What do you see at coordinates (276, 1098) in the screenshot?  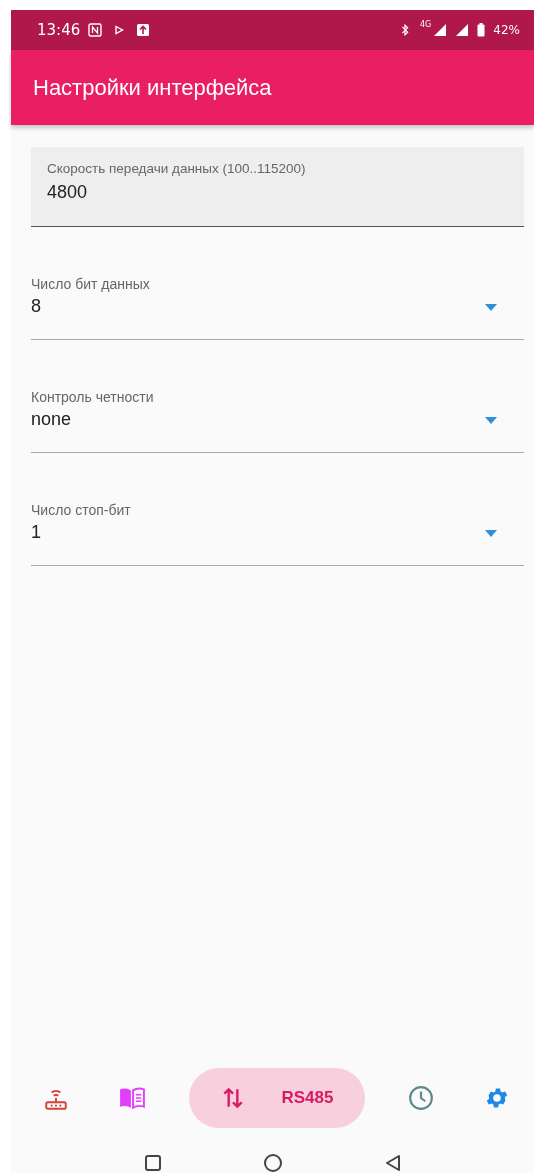 I see `nav-tab: RS485` at bounding box center [276, 1098].